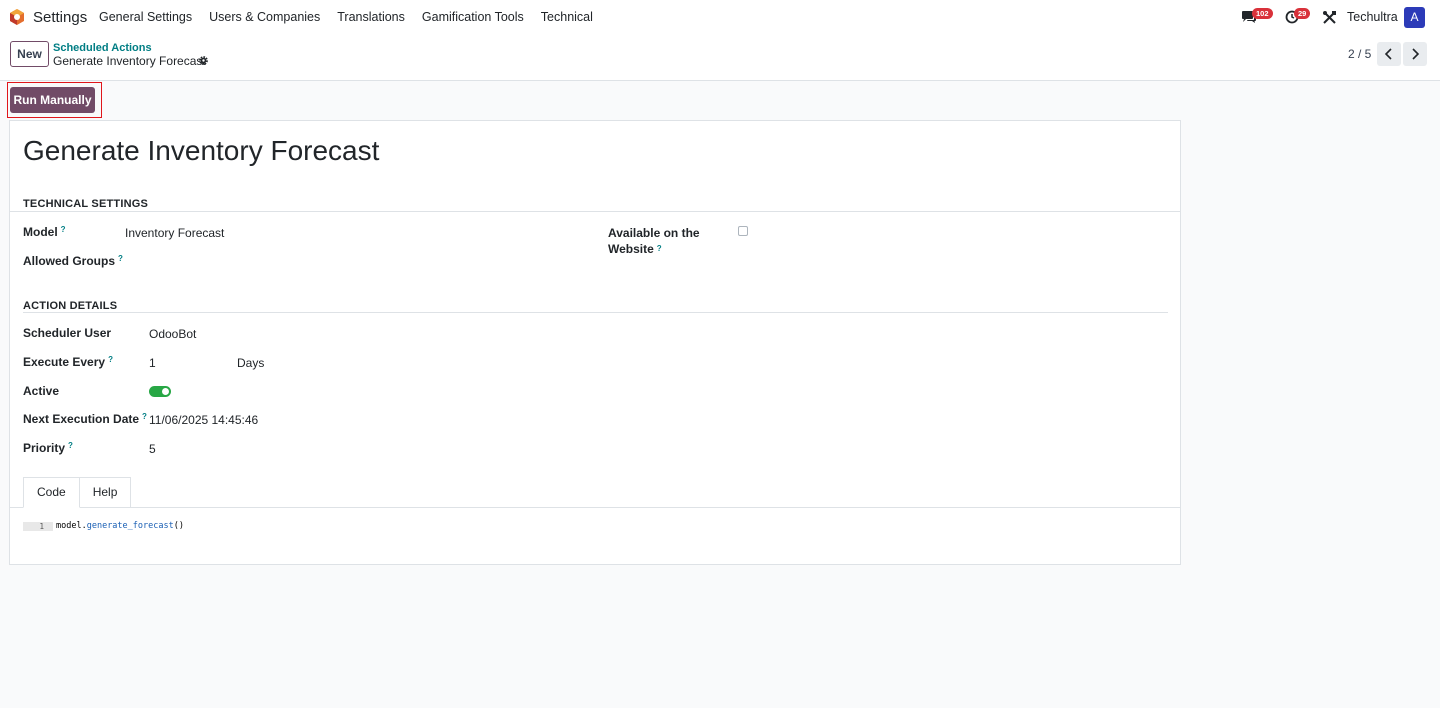  I want to click on section-title-action-details: ACTION DETAILS, so click(70, 306).